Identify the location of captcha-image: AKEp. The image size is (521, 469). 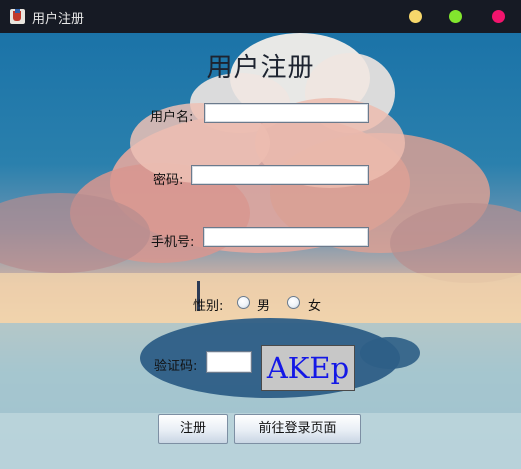
(308, 368).